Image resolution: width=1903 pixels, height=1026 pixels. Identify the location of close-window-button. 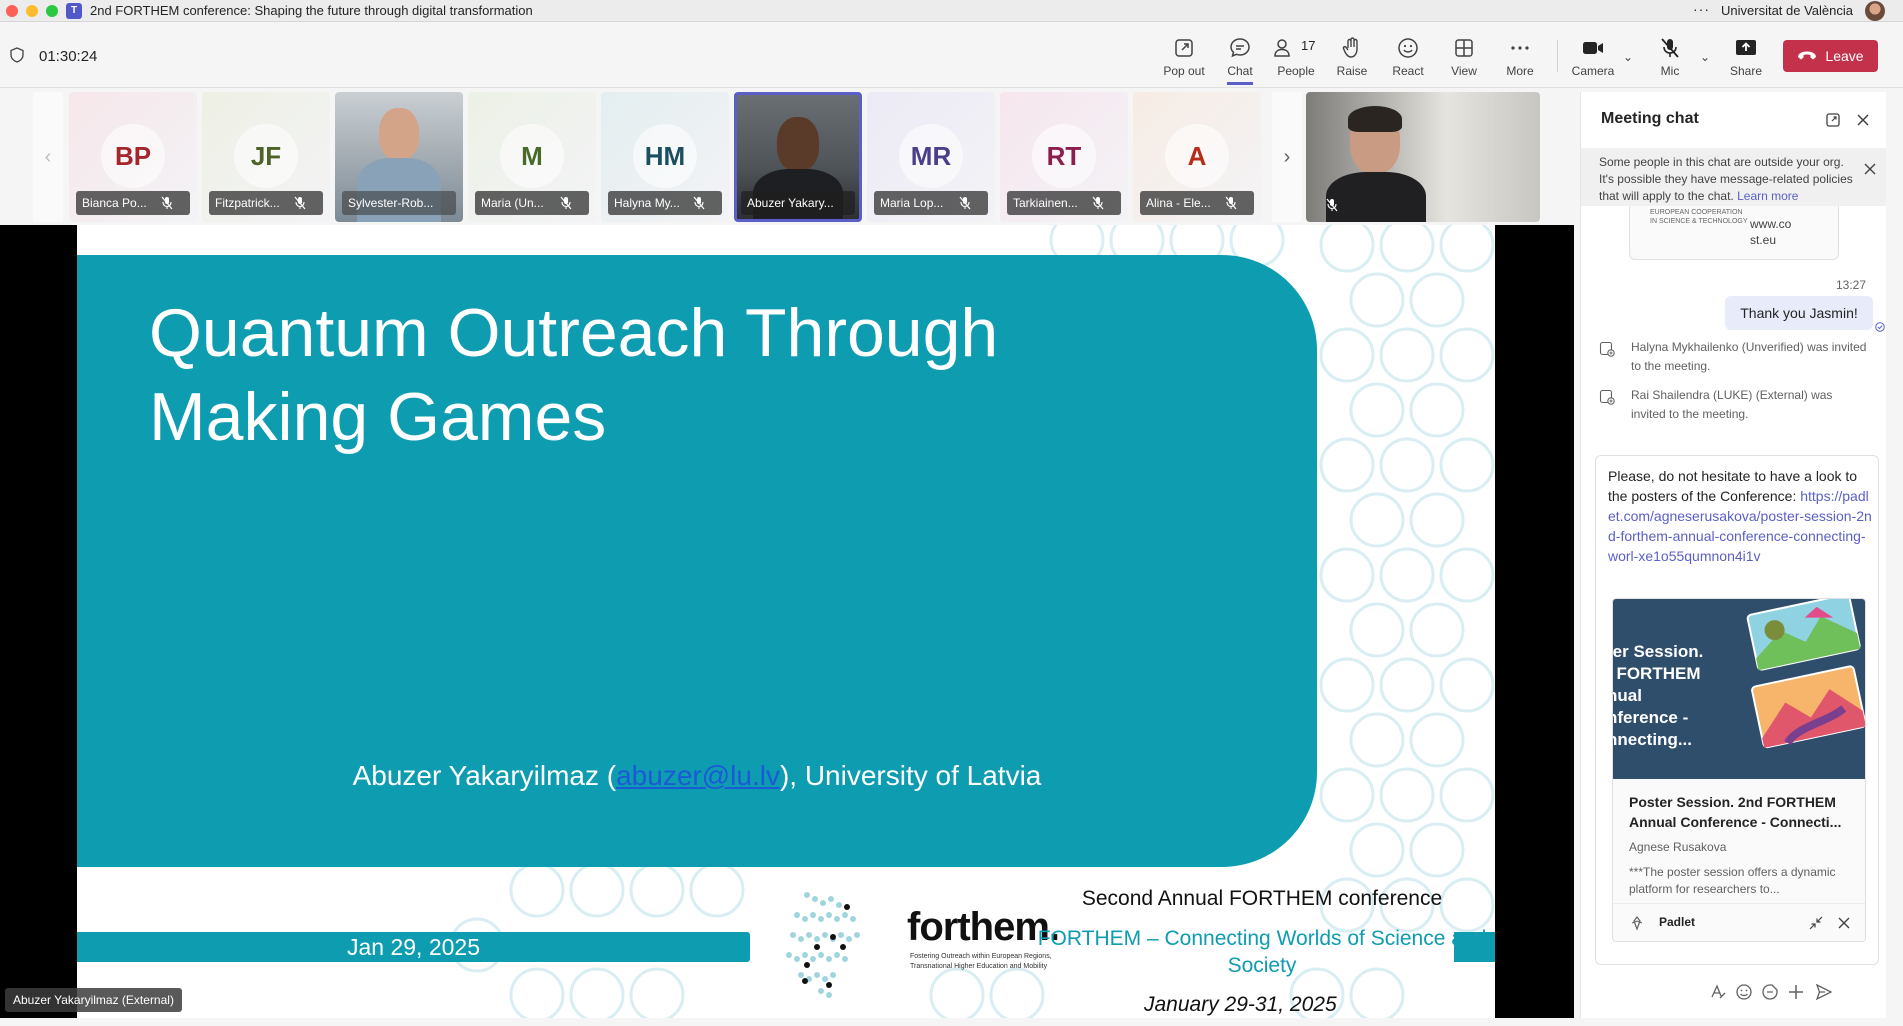
(12, 11).